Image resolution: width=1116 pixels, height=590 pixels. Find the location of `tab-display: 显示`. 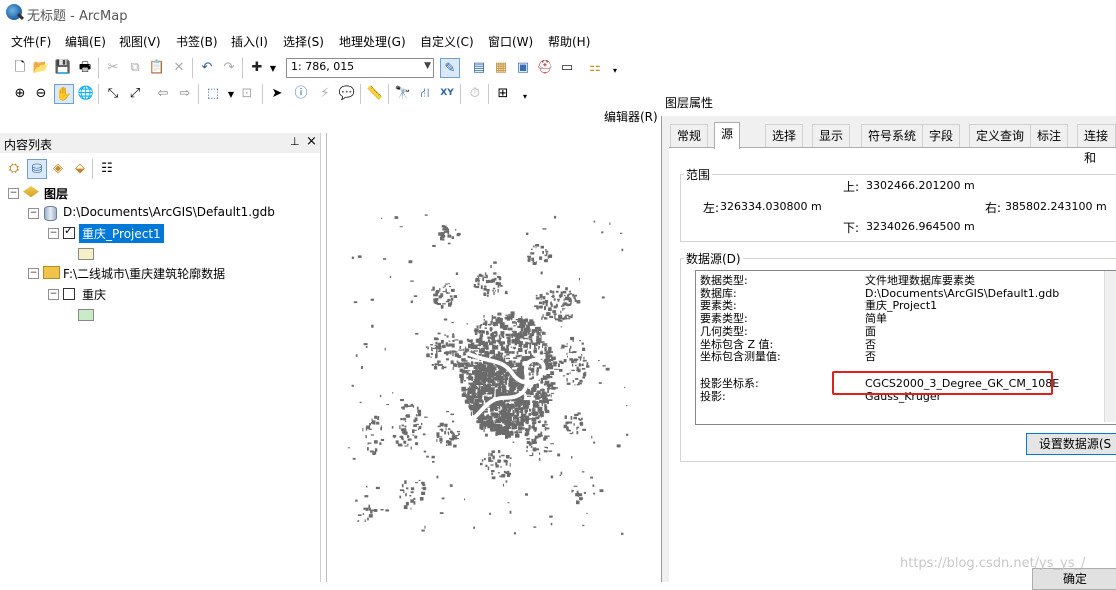

tab-display: 显示 is located at coordinates (831, 135).